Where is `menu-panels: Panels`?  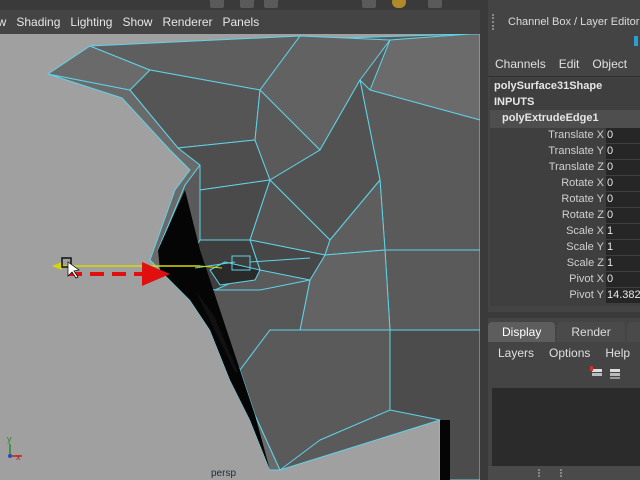 menu-panels: Panels is located at coordinates (246, 22).